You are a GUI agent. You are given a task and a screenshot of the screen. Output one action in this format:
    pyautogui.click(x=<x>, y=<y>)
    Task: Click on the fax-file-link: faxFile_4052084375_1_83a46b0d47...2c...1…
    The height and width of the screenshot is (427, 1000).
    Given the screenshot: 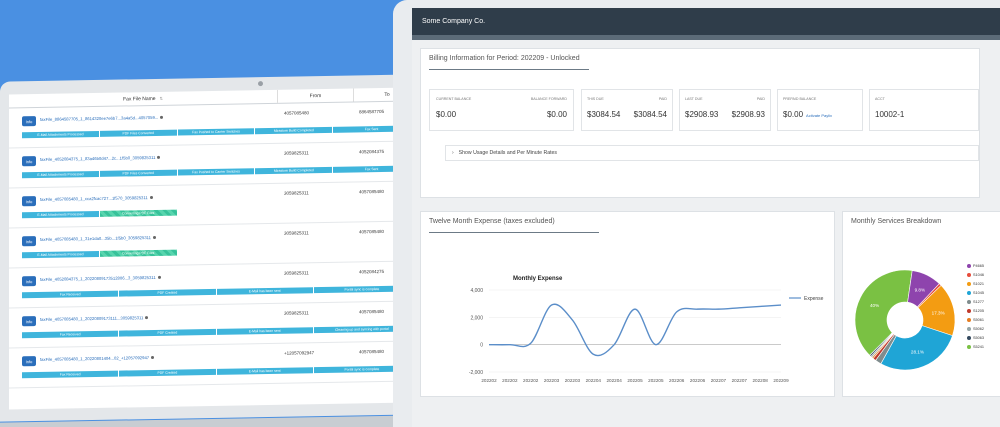 What is the action you would take?
    pyautogui.click(x=97, y=158)
    